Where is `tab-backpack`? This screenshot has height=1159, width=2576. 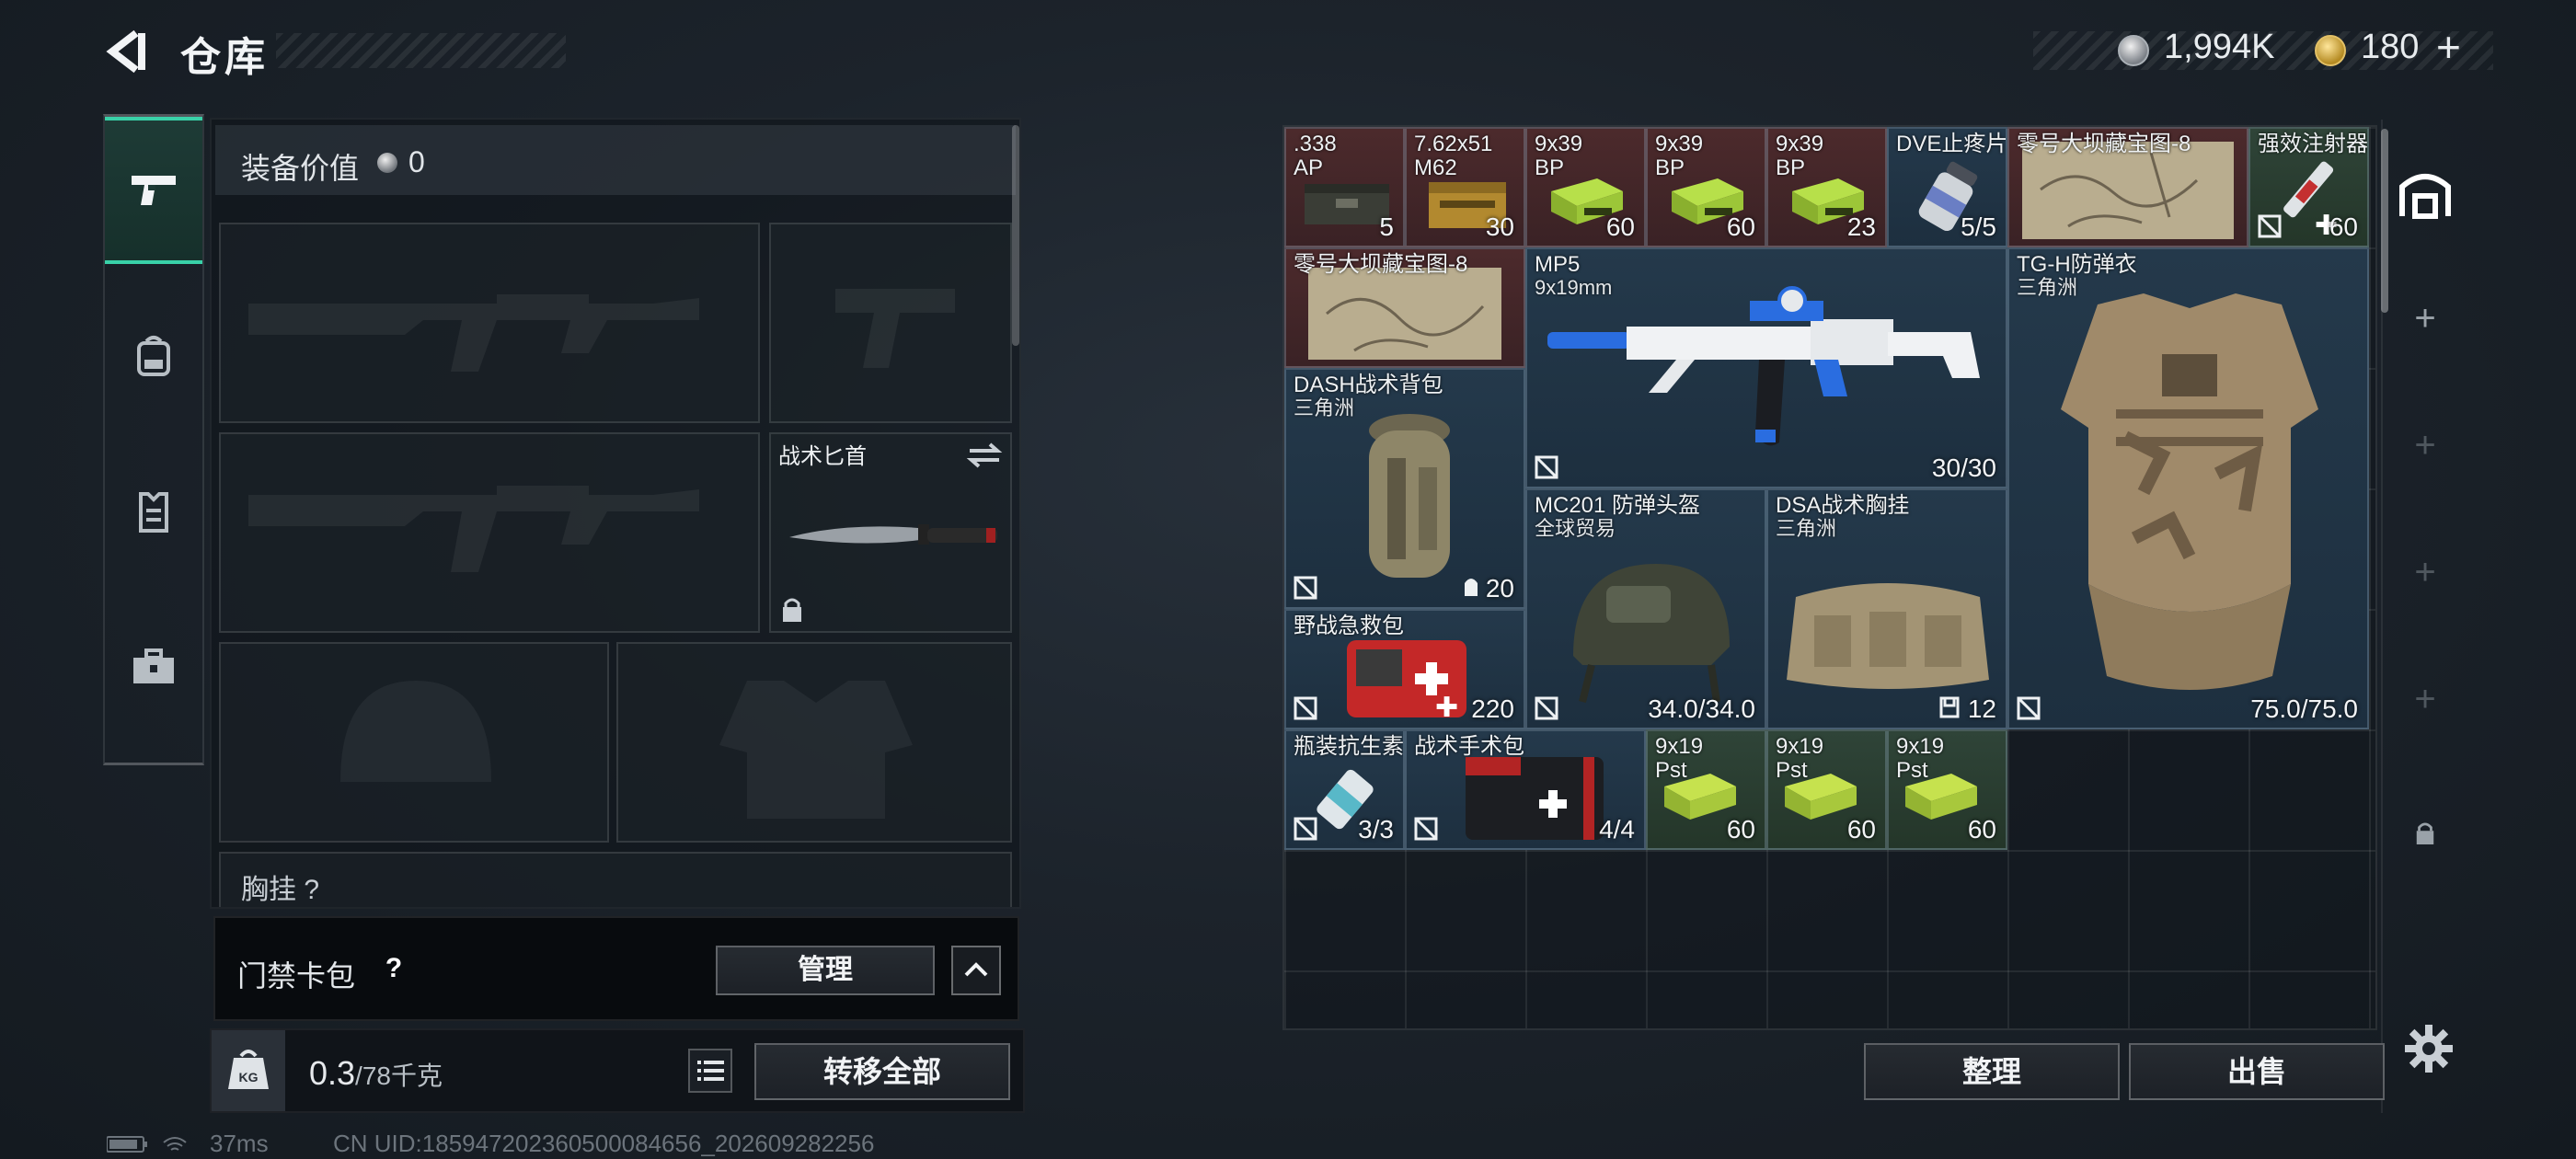
tab-backpack is located at coordinates (153, 356).